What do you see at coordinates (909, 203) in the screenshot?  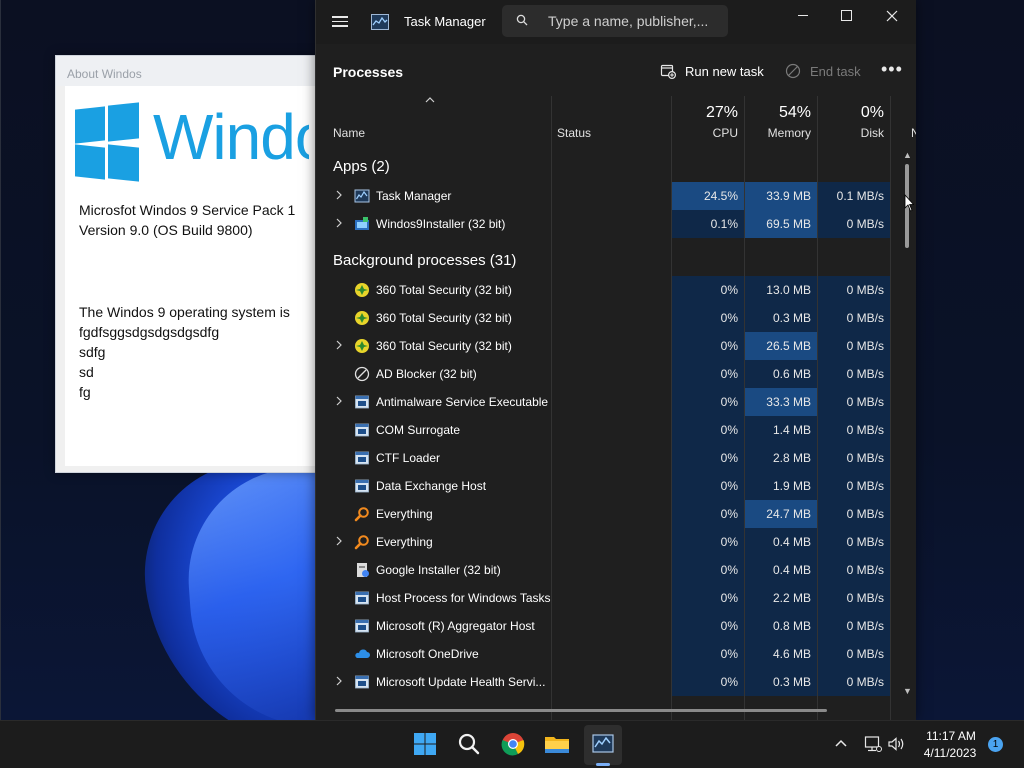 I see `mouse-cursor-icon` at bounding box center [909, 203].